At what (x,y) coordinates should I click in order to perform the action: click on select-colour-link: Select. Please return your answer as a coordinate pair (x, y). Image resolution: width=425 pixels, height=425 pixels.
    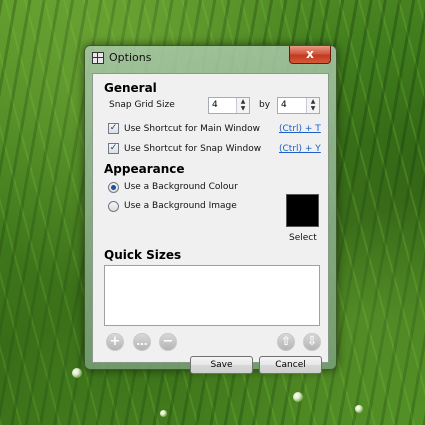
    Looking at the image, I should click on (303, 238).